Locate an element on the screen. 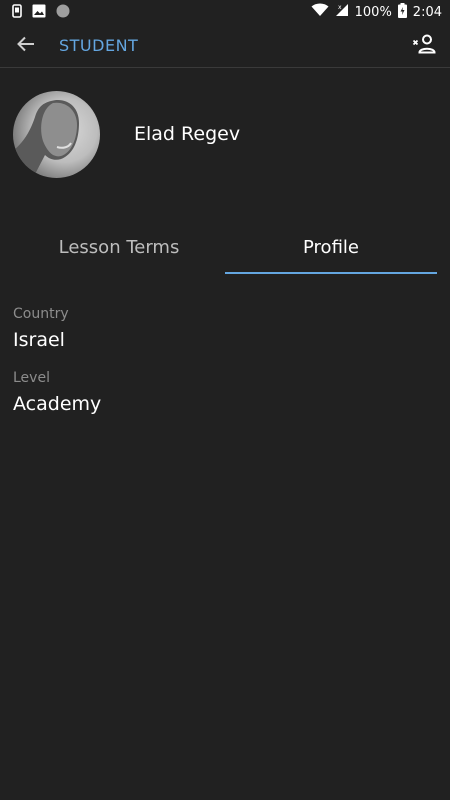 Image resolution: width=450 pixels, height=800 pixels. circle-icon is located at coordinates (63, 12).